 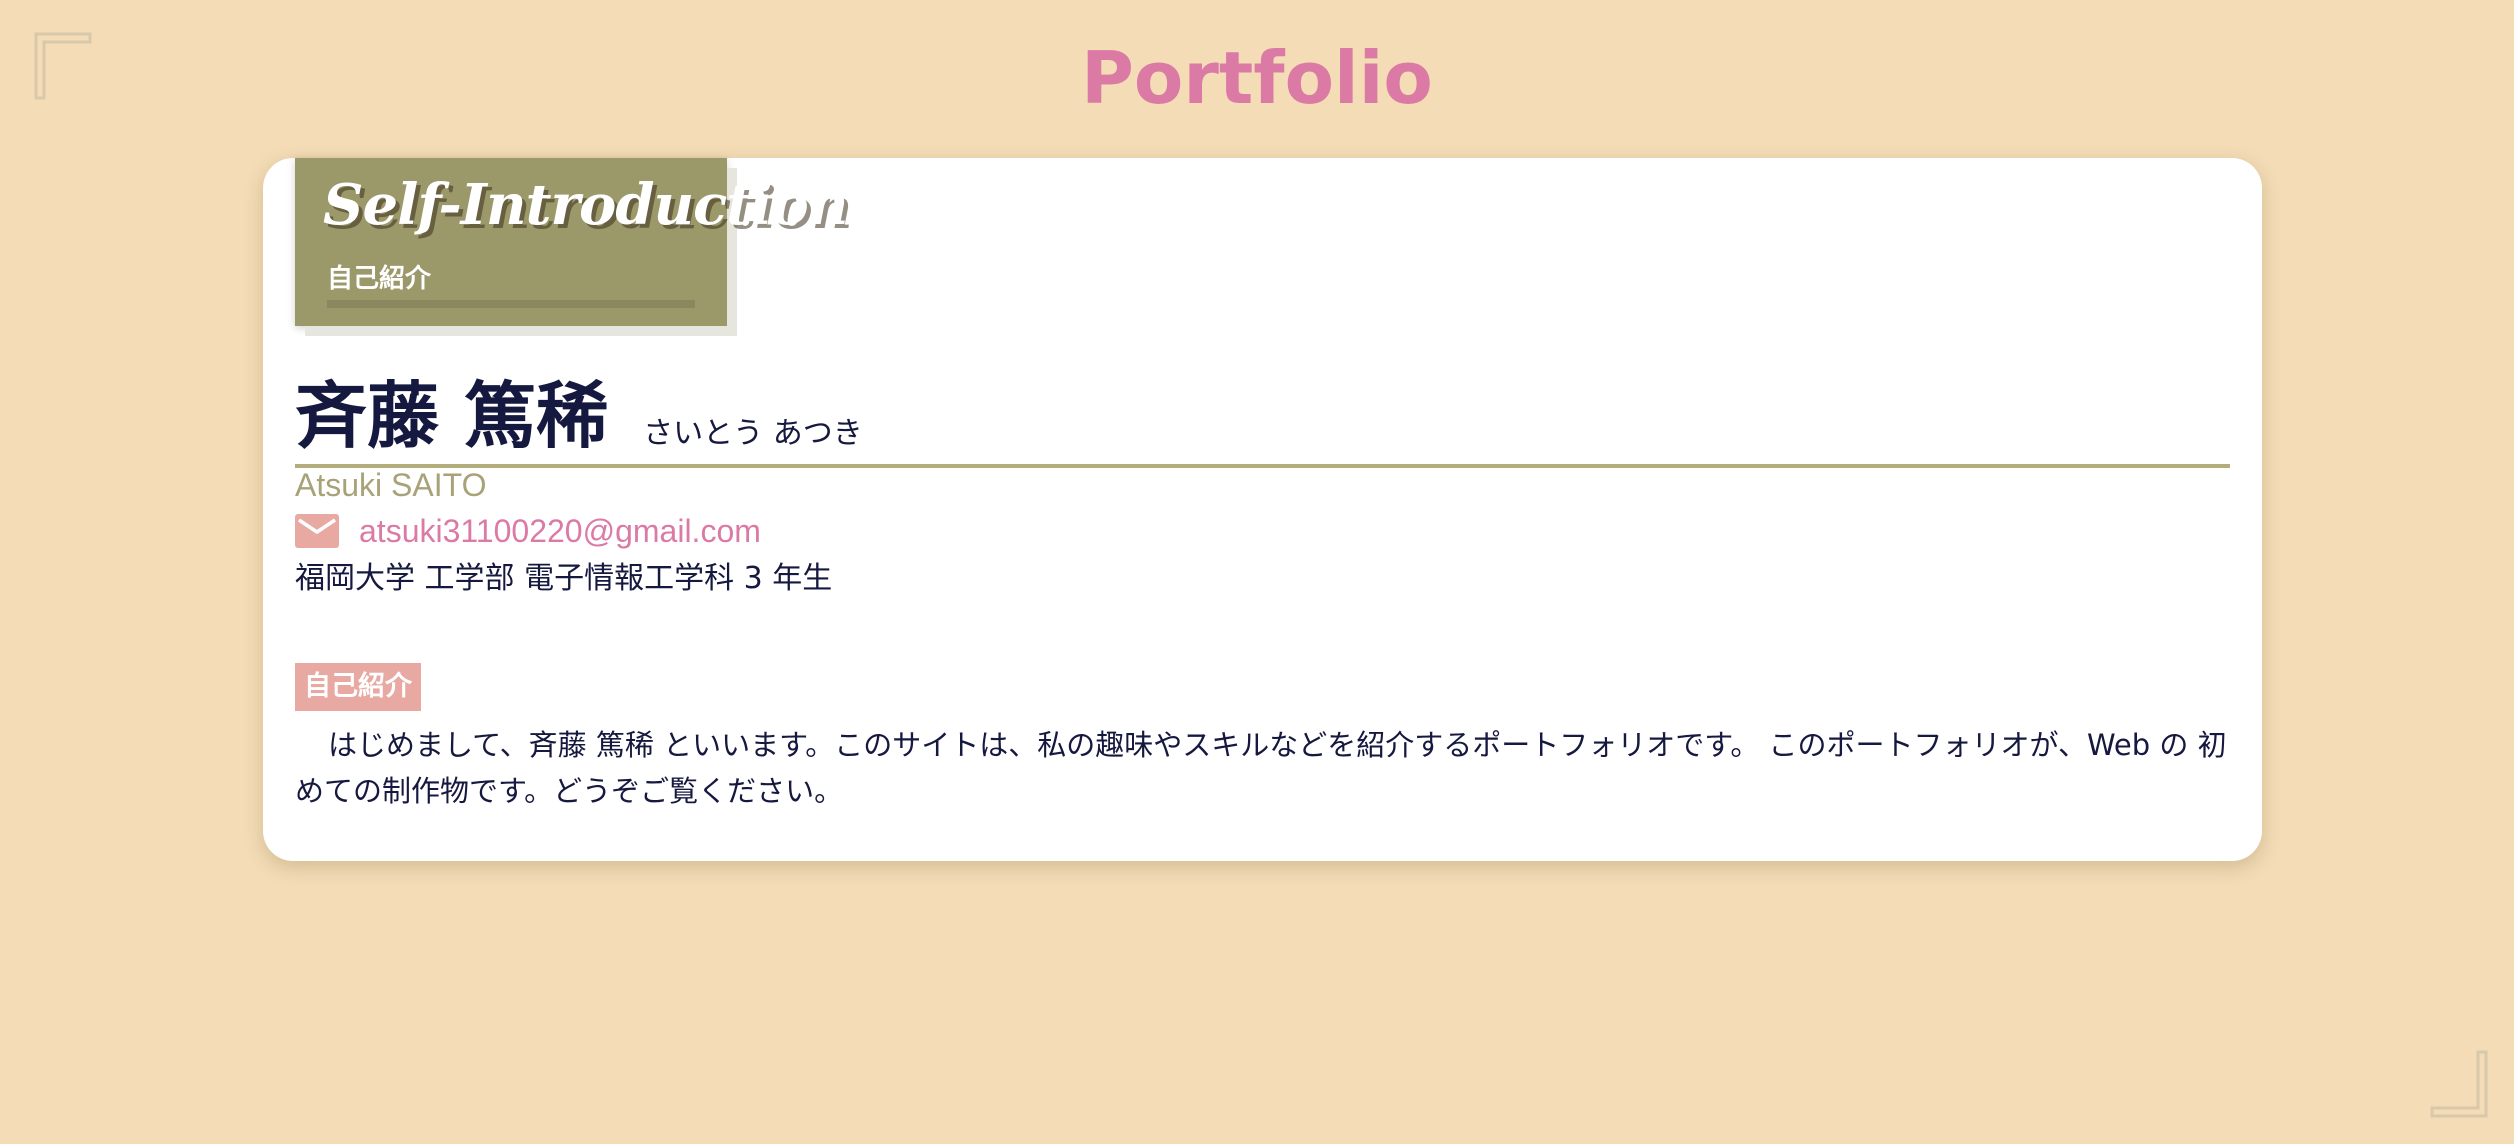 I want to click on email-row: atsuki31100220@gmail.com, so click(x=528, y=531).